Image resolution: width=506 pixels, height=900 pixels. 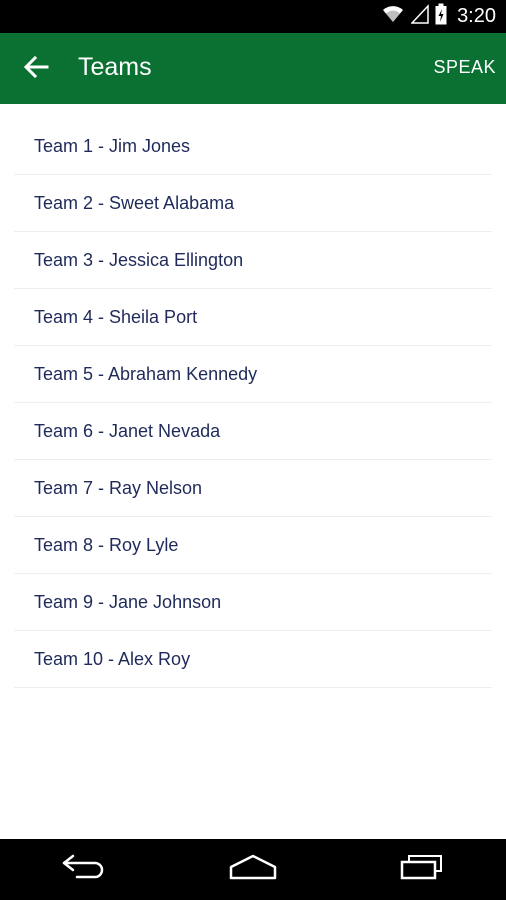 I want to click on nav-recents-icon, so click(x=422, y=869).